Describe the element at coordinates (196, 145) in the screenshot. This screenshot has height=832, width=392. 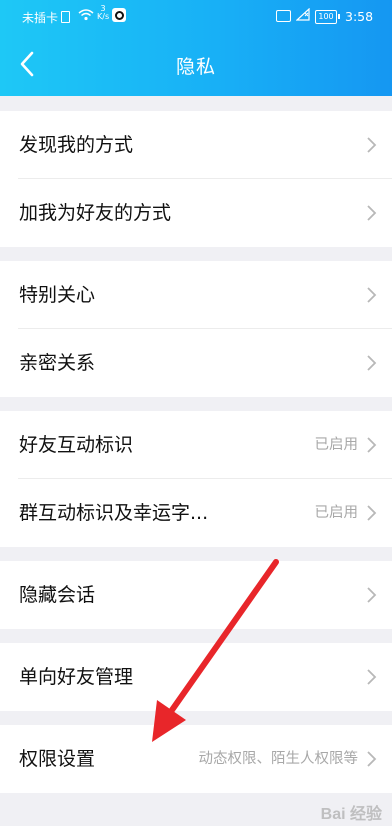
I see `row-find-me: 发现我的方式` at that location.